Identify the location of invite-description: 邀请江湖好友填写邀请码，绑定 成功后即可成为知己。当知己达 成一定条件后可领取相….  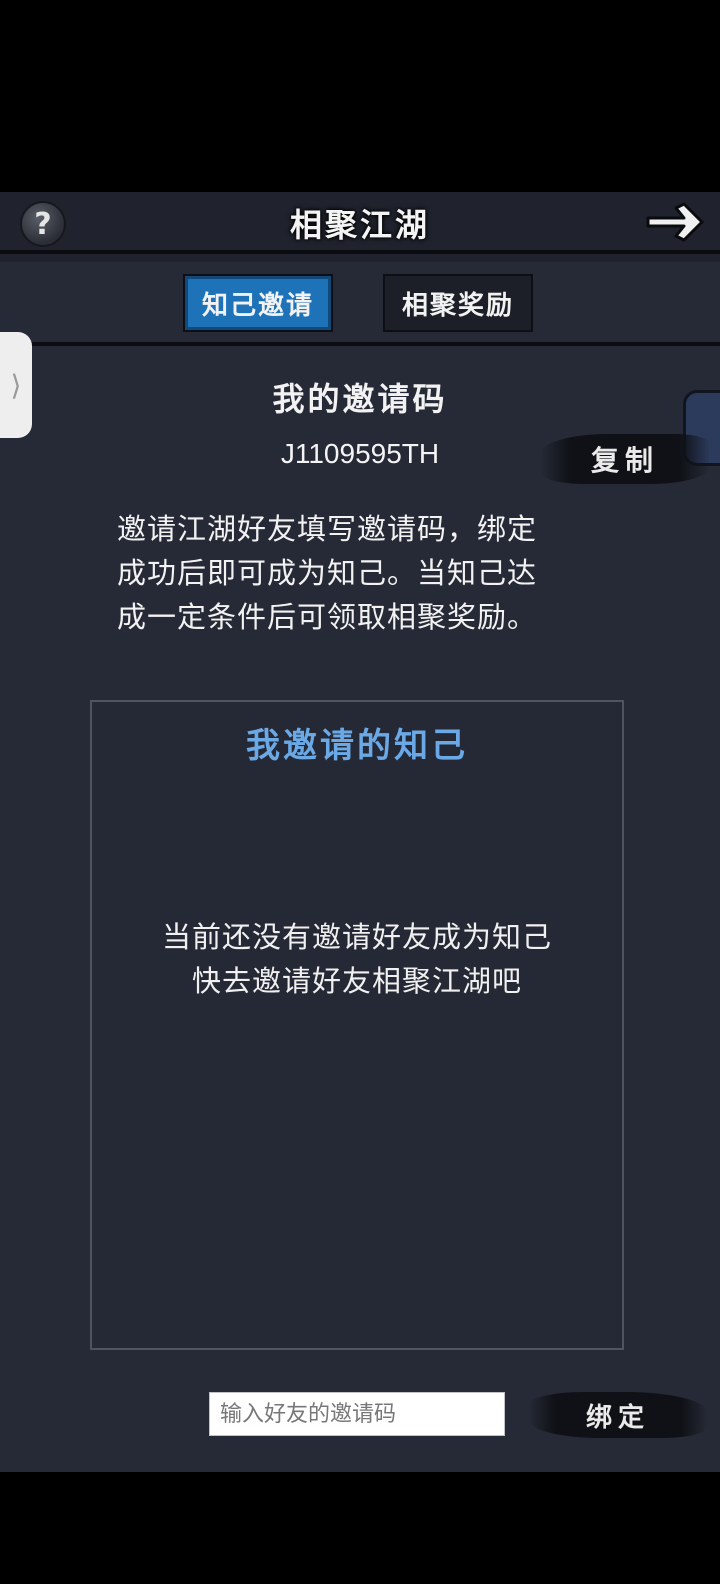
(367, 573).